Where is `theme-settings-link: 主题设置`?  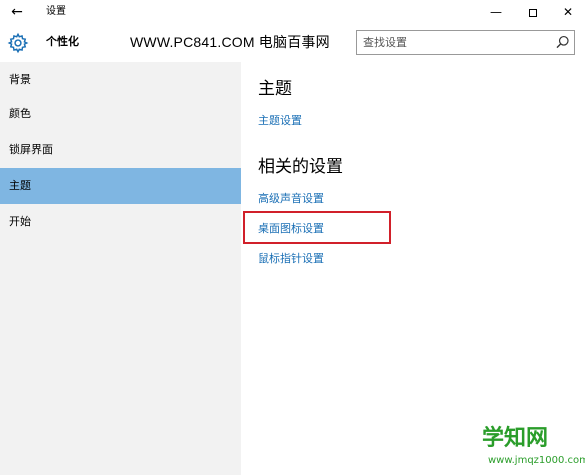 theme-settings-link: 主题设置 is located at coordinates (280, 121).